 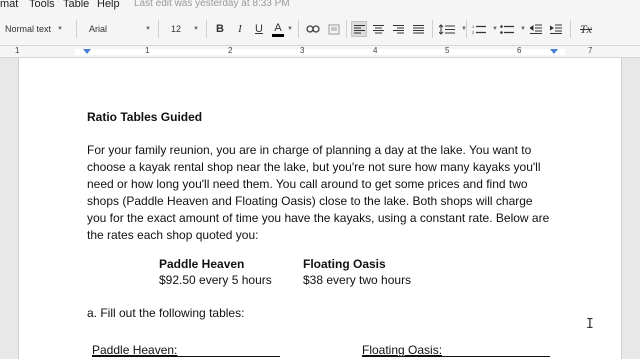 What do you see at coordinates (87, 51) in the screenshot?
I see `left-indent-icon` at bounding box center [87, 51].